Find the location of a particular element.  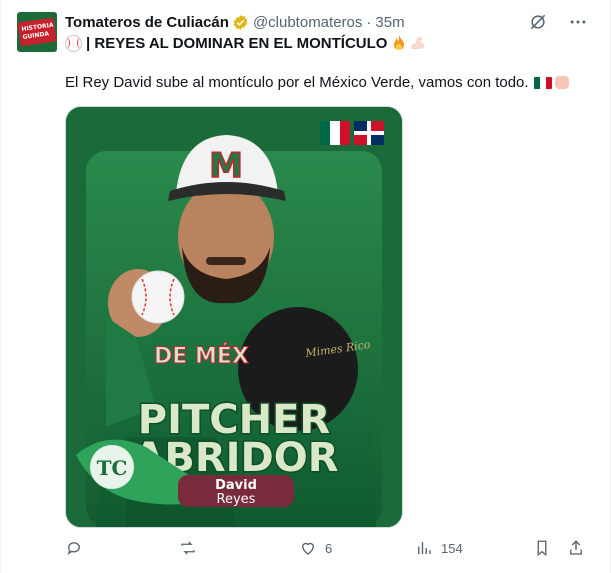

verified-badge-icon is located at coordinates (240, 22).